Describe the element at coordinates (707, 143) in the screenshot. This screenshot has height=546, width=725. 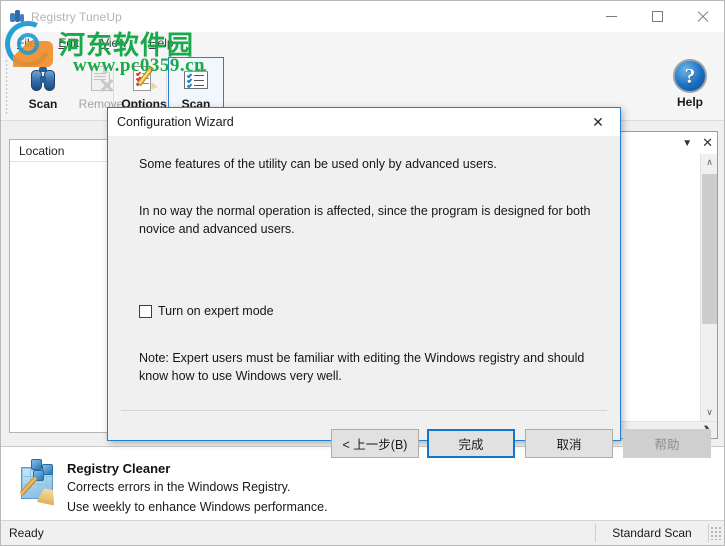
I see `panel-close-icon: ✕` at that location.